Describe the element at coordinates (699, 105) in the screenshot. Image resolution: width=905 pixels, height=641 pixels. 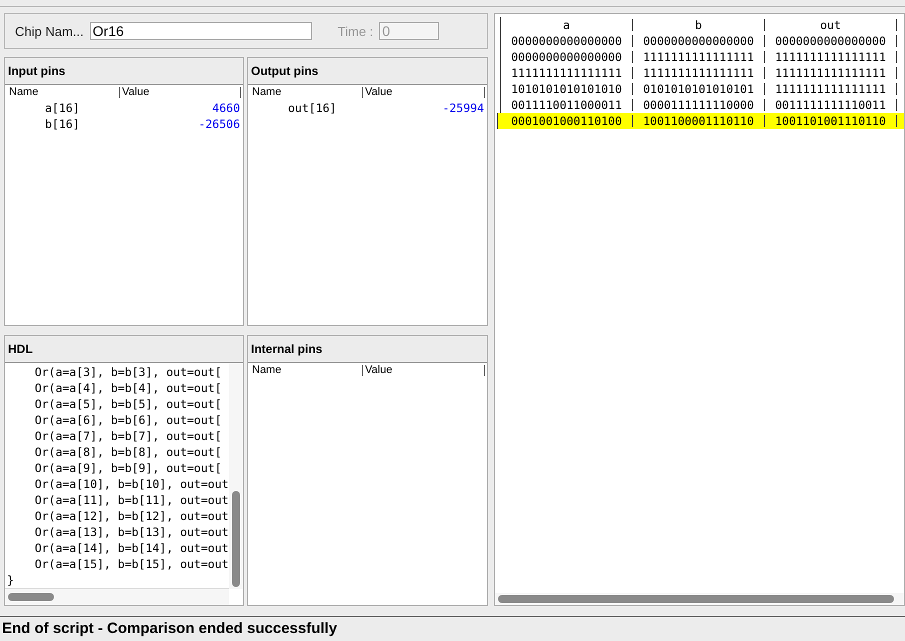
I see `table-cell: 0000111111110000` at that location.